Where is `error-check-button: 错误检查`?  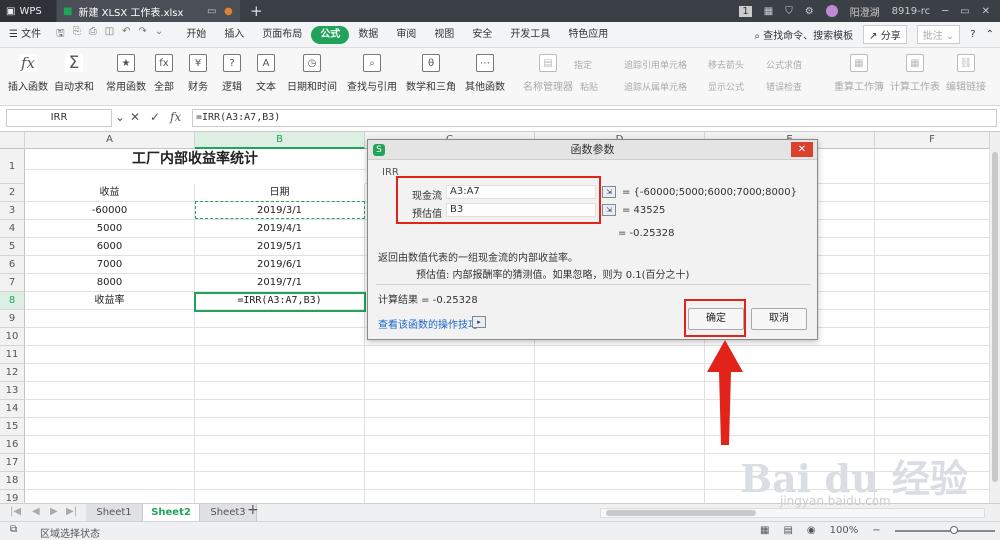
error-check-button: 错误检查 is located at coordinates (784, 86).